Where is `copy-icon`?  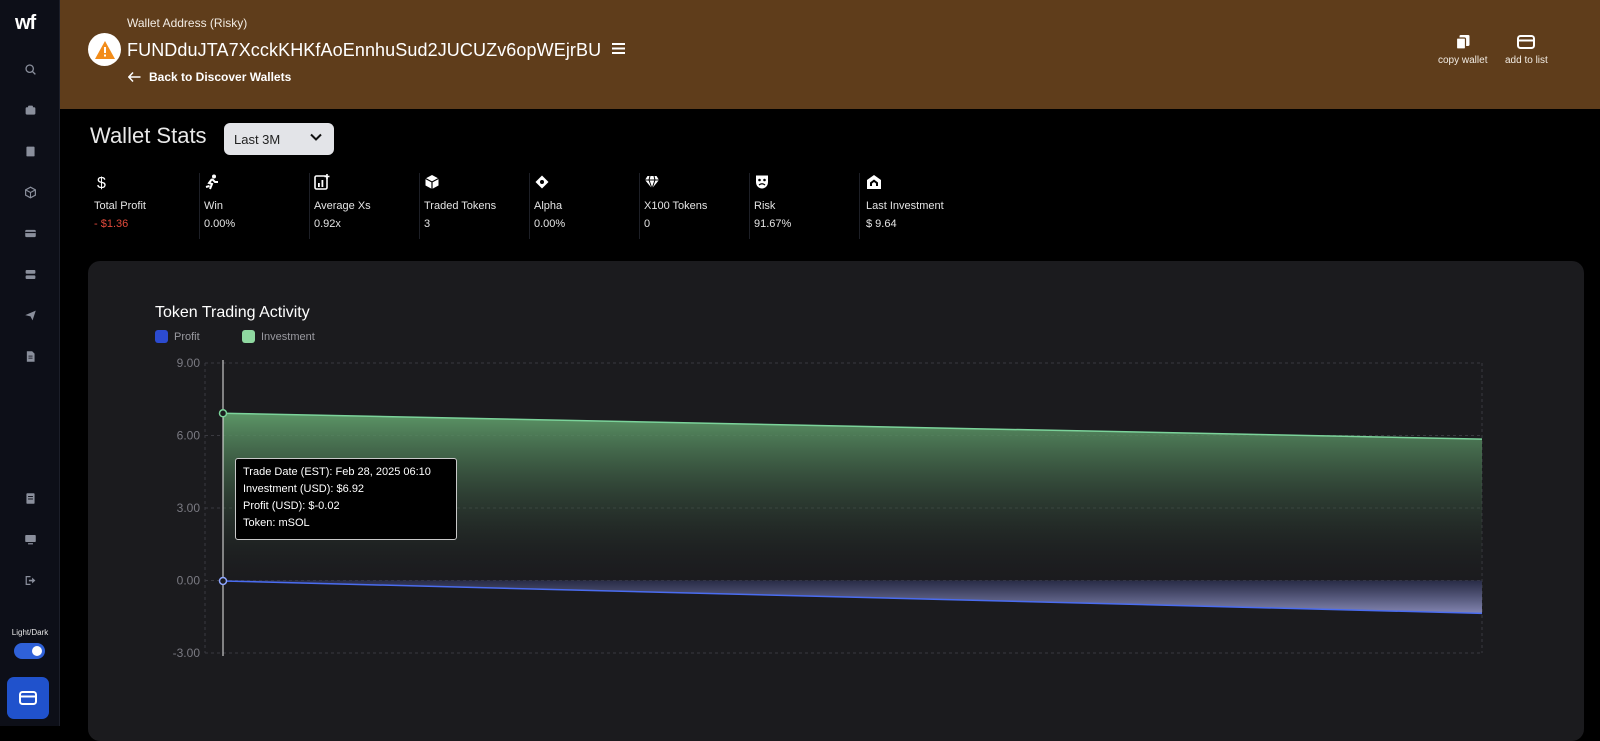 copy-icon is located at coordinates (1462, 42).